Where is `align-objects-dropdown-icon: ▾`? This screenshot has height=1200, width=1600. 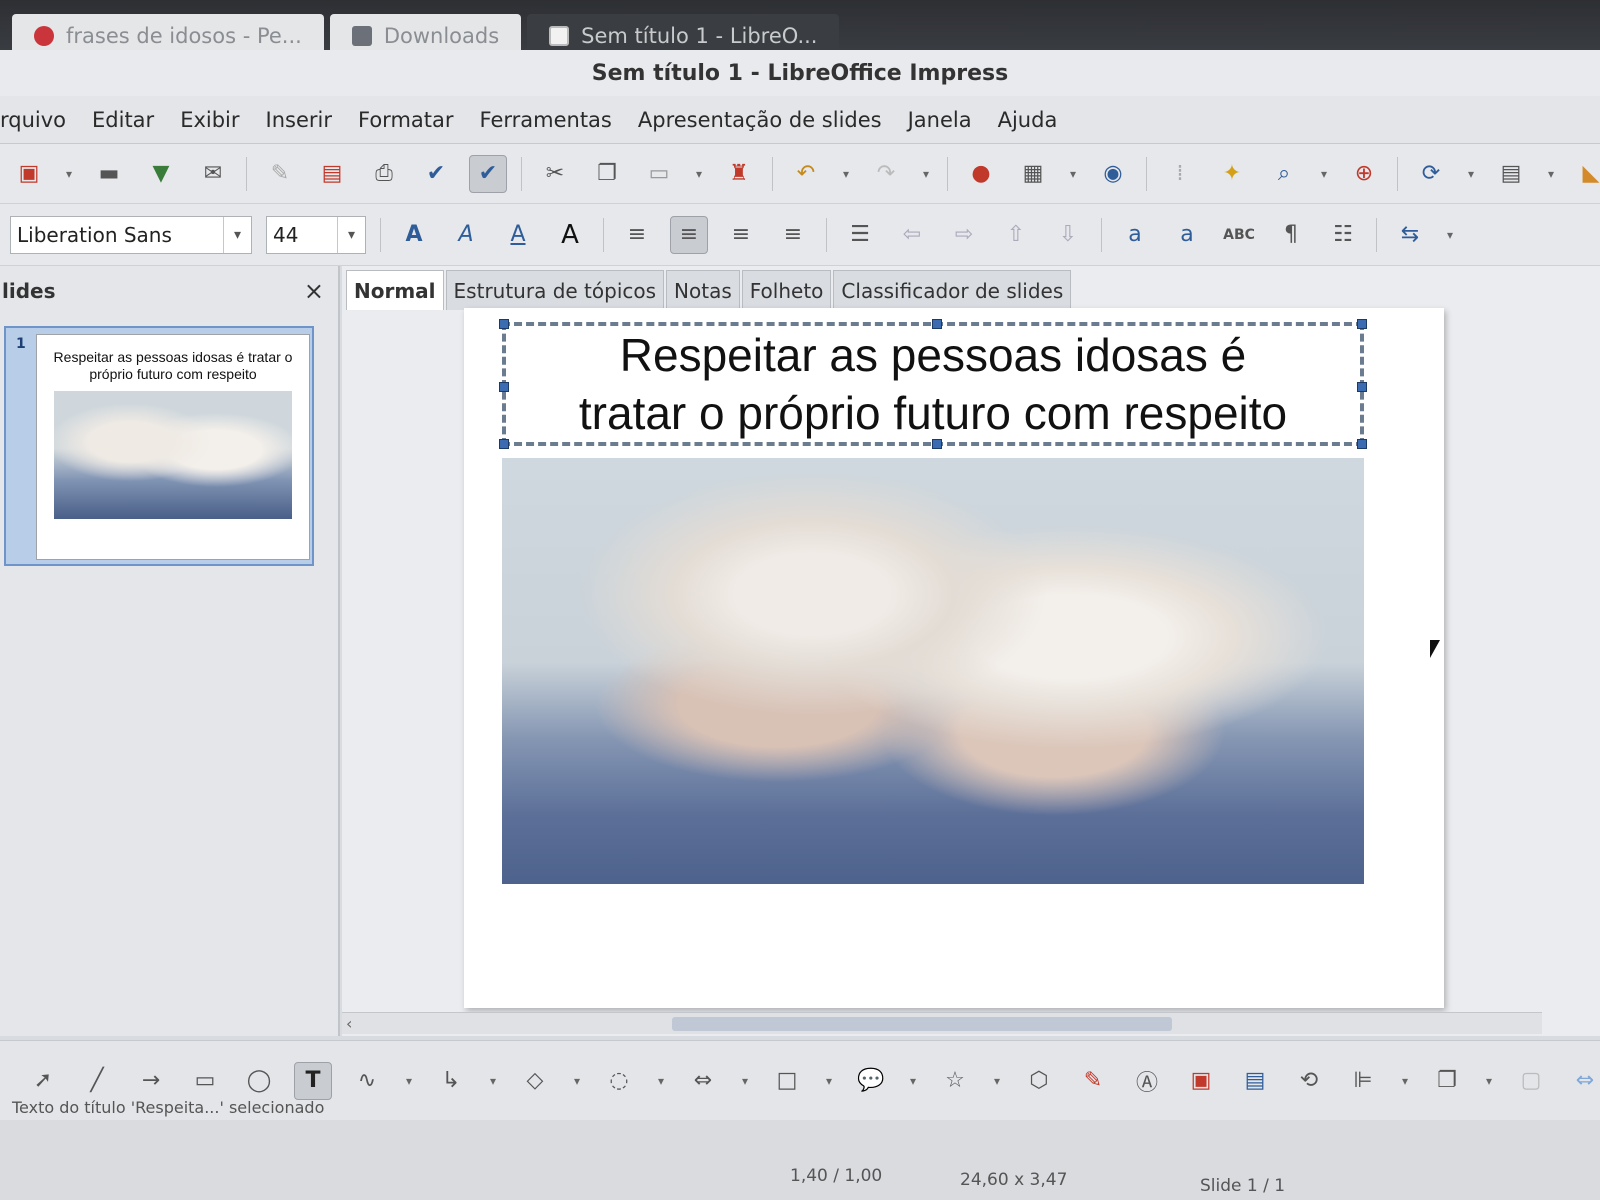
align-objects-dropdown-icon: ▾ is located at coordinates (1405, 1081).